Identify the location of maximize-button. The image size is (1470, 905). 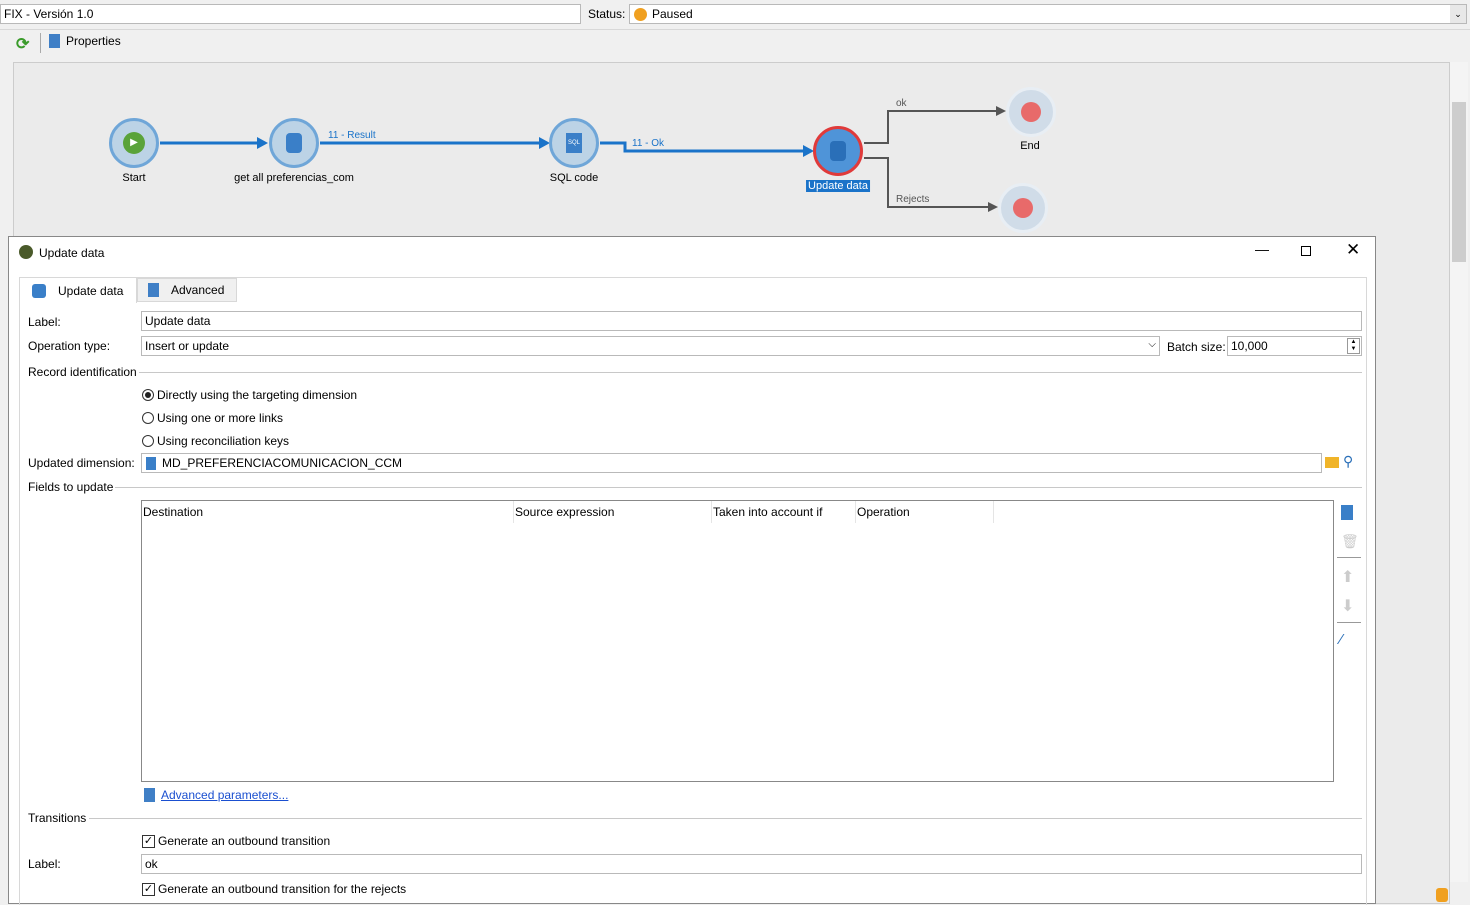
(1306, 251).